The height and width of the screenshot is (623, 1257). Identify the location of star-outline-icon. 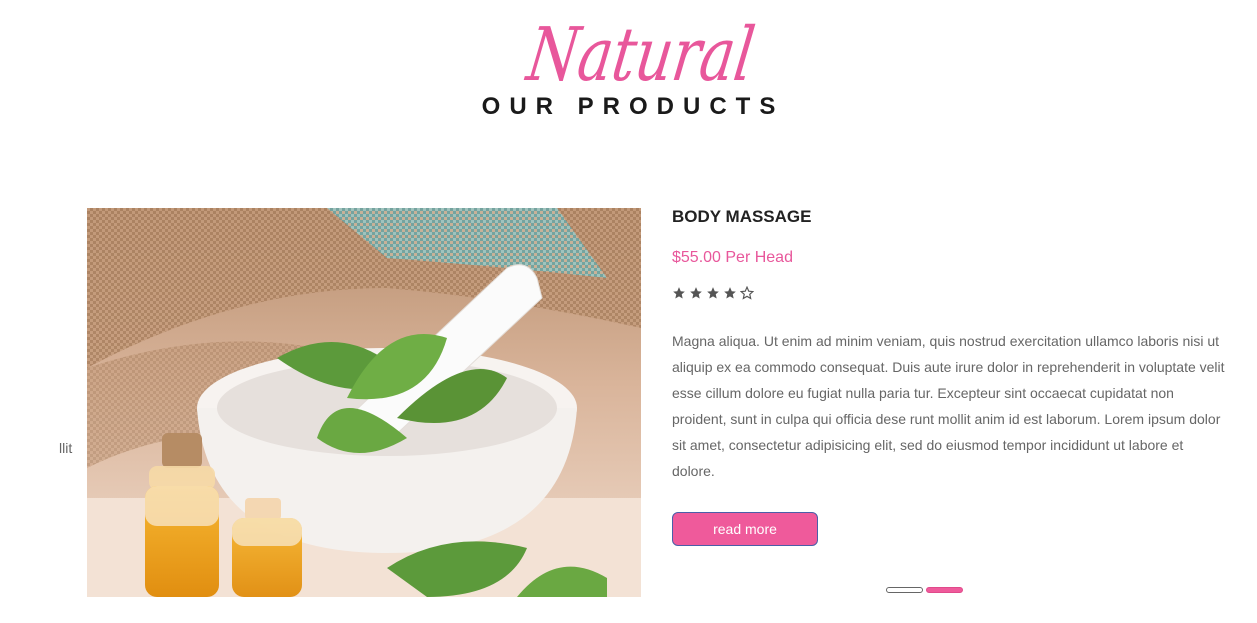
(747, 293).